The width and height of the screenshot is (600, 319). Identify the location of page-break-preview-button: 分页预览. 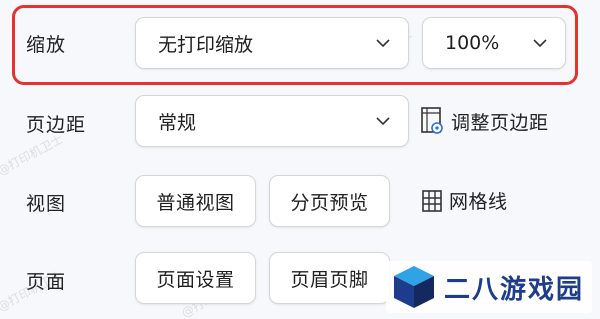
(329, 201).